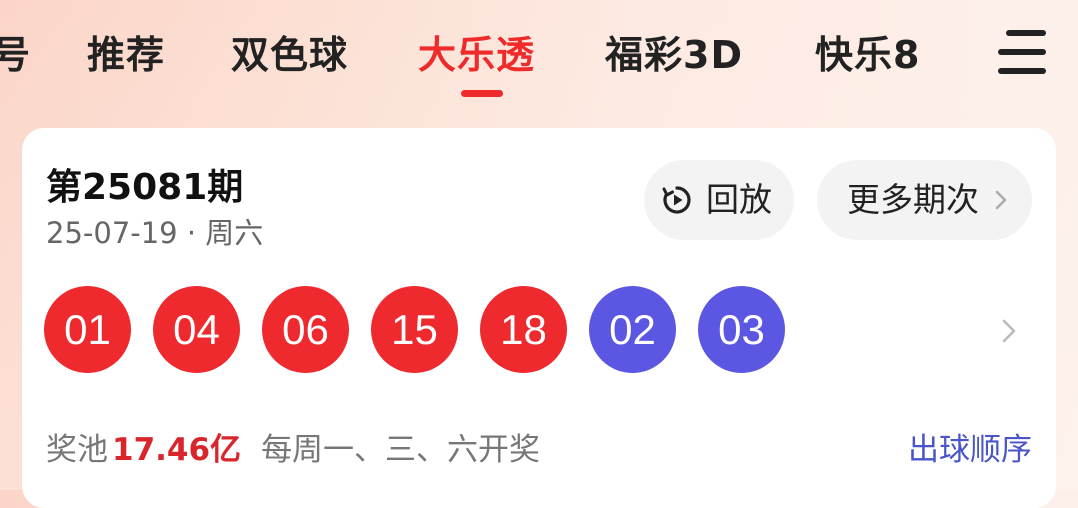  Describe the element at coordinates (523, 329) in the screenshot. I see `front-ball: 18` at that location.